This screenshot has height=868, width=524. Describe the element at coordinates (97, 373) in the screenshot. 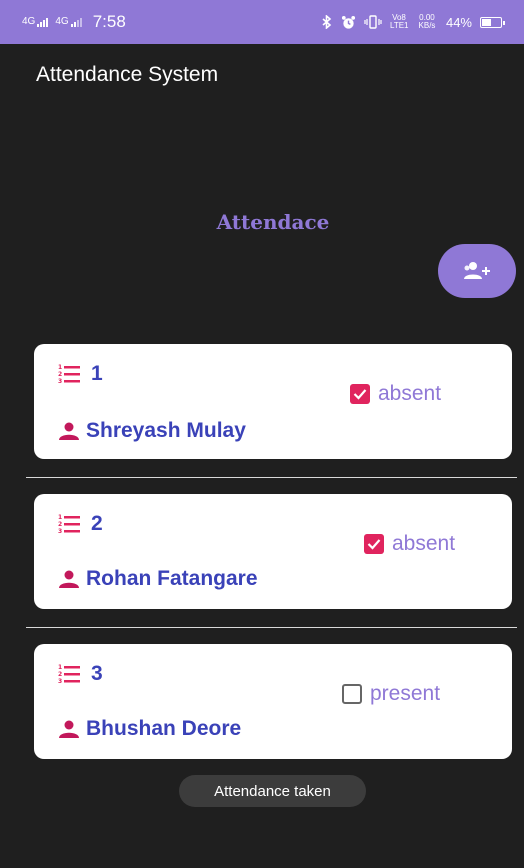

I see `roll-number-label: 1` at that location.